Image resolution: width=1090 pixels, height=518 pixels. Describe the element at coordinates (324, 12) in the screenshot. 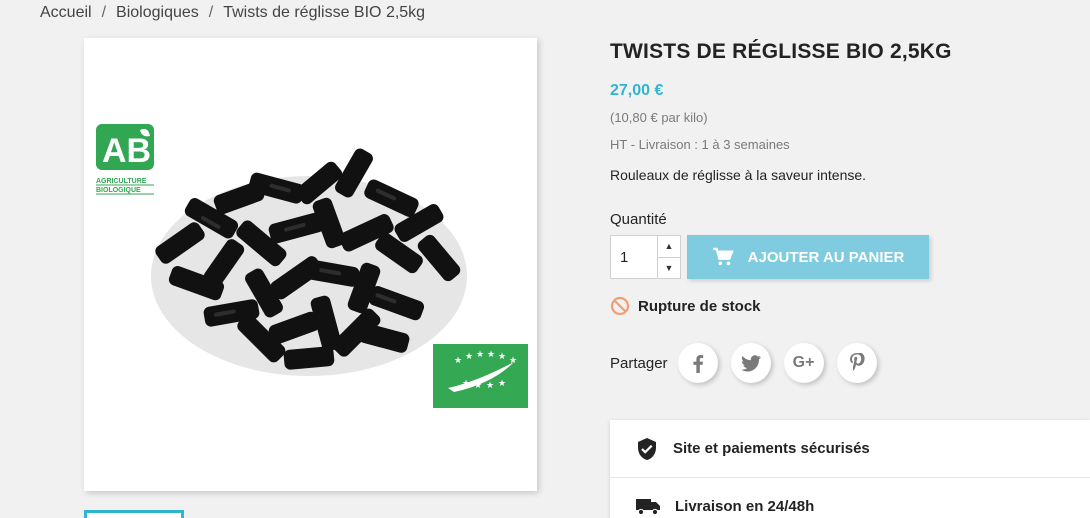

I see `breadcrumb-current: Twists de réglisse BIO 2,5kg` at that location.